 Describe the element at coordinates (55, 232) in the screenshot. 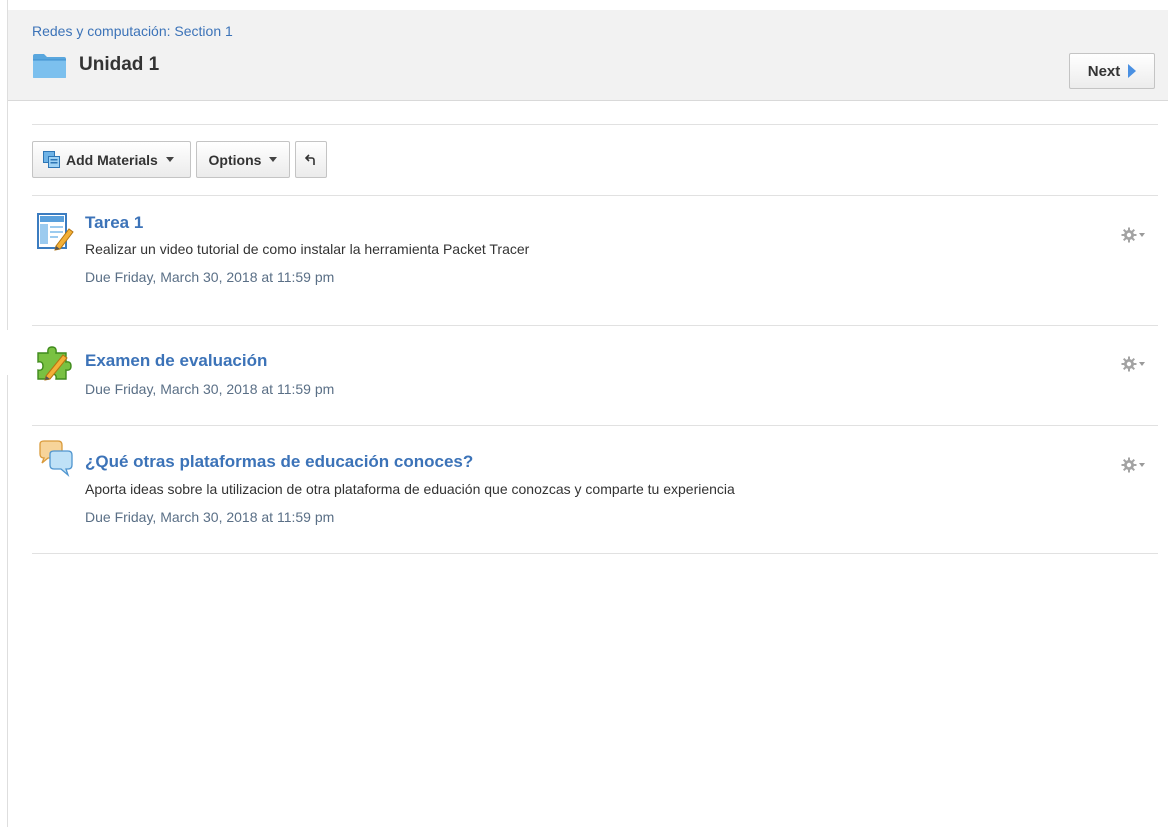

I see `assignment-icon` at that location.